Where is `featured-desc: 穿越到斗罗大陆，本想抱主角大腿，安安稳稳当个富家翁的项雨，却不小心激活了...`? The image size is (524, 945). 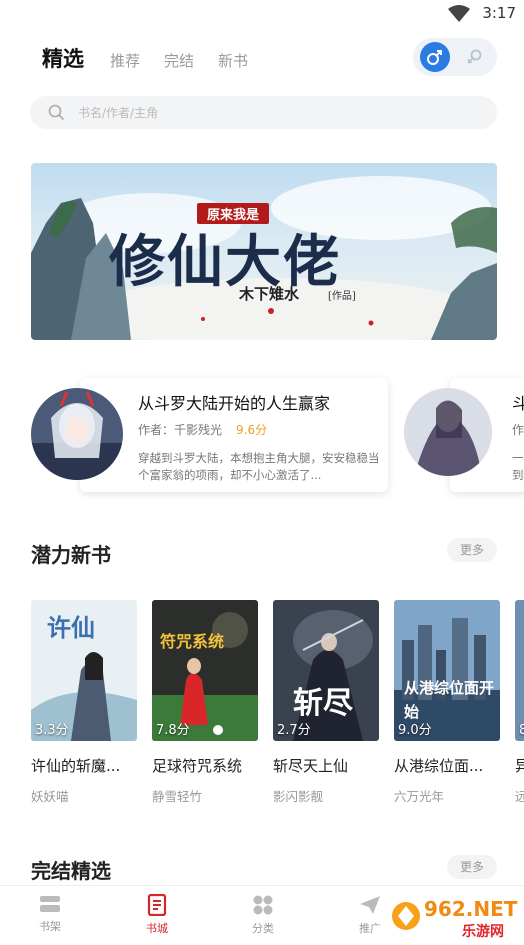 featured-desc: 穿越到斗罗大陆，本想抱主角大腿，安安稳稳当个富家翁的项雨，却不小心激活了... is located at coordinates (259, 466).